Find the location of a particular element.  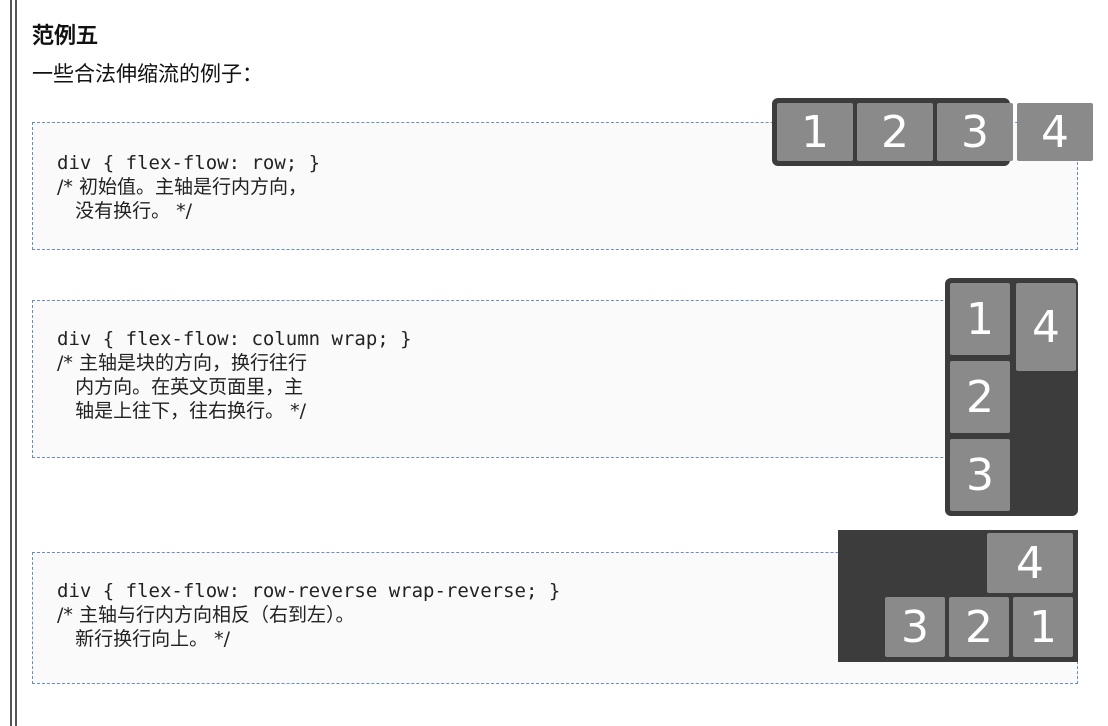

flex-demo-column-wrap: 1 2 3 4 is located at coordinates (1011, 397).